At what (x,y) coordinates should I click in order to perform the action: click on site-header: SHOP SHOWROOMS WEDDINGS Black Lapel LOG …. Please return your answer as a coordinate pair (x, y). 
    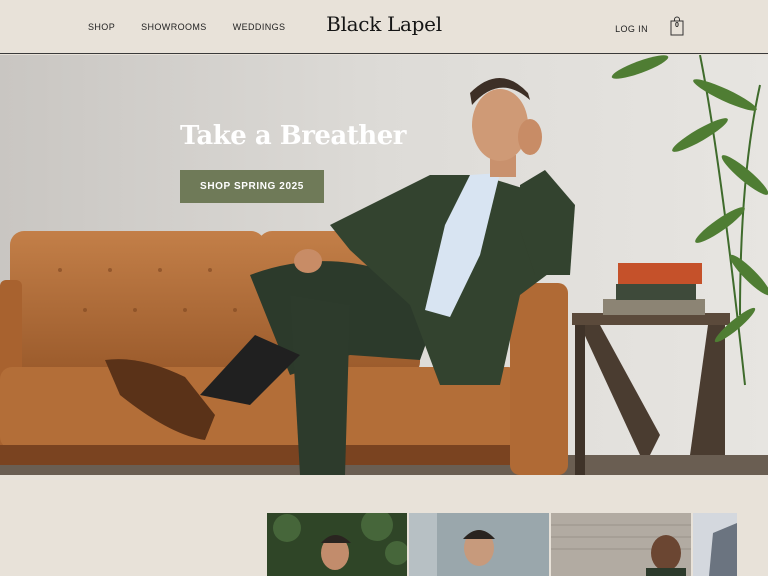
    Looking at the image, I should click on (384, 27).